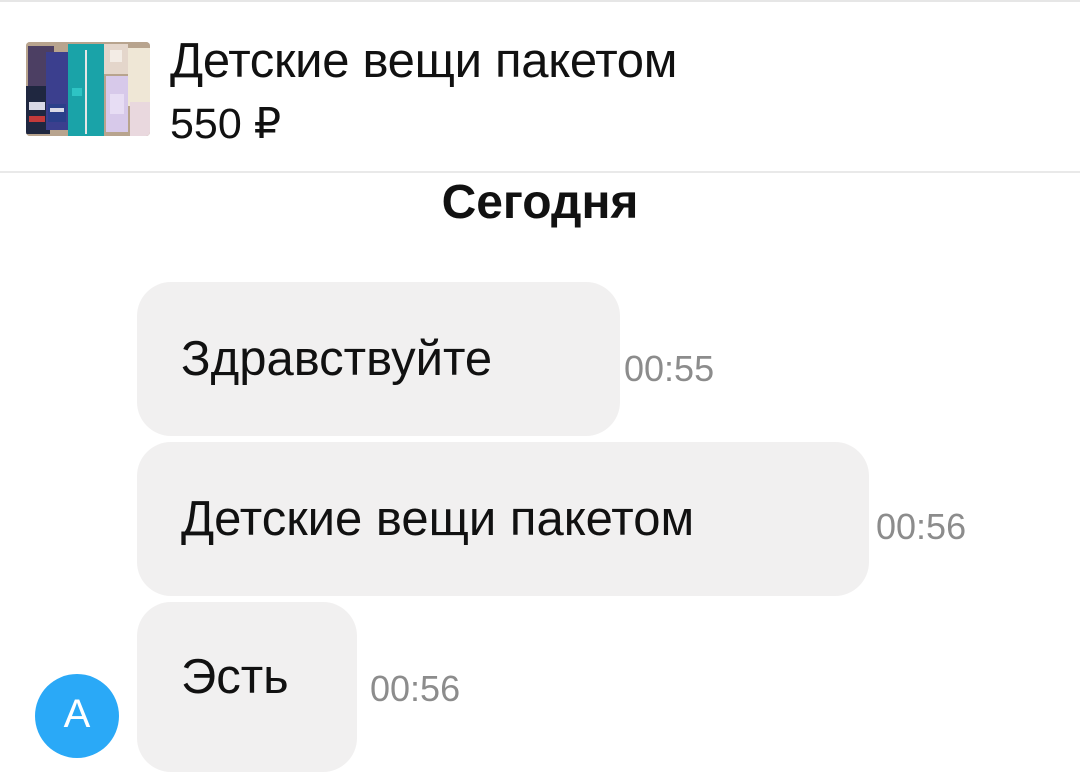 Image resolution: width=1080 pixels, height=772 pixels. What do you see at coordinates (77, 716) in the screenshot?
I see `sender-avatar: A` at bounding box center [77, 716].